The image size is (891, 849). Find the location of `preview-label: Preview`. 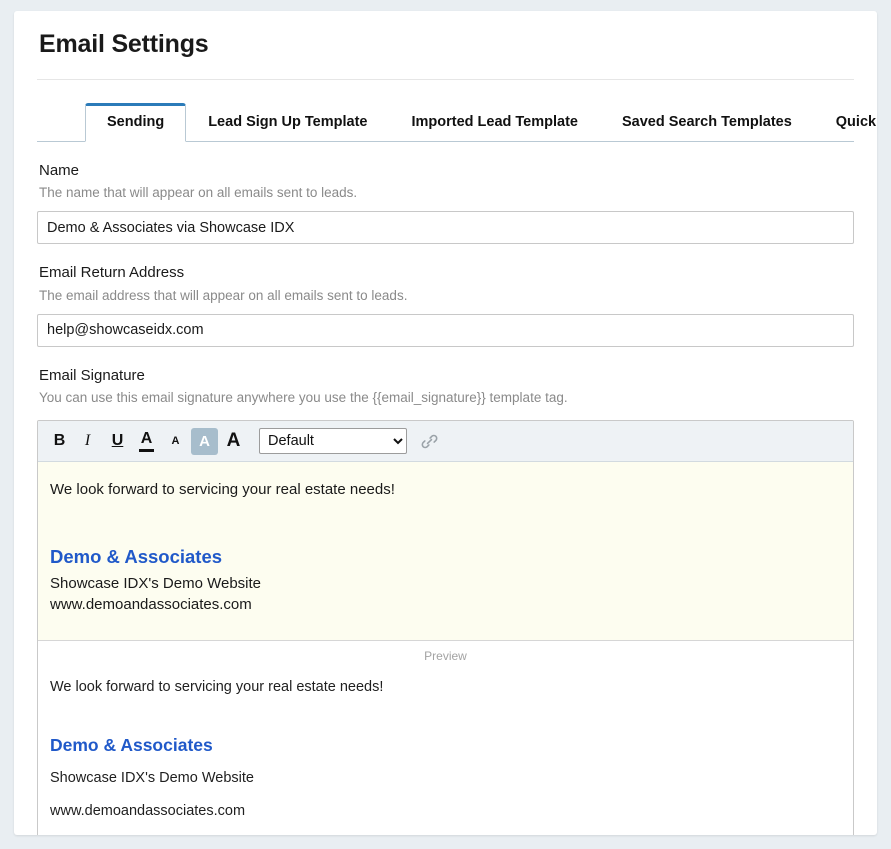

preview-label: Preview is located at coordinates (445, 656).